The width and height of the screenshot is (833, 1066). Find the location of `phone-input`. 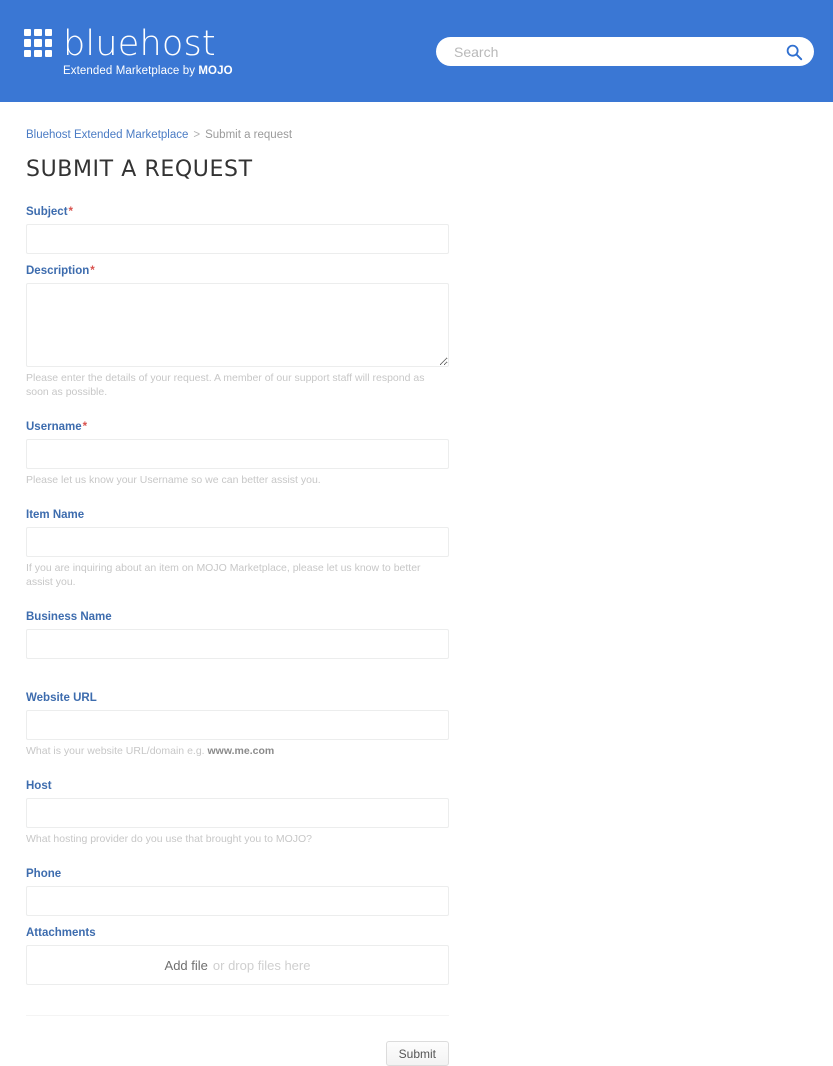

phone-input is located at coordinates (237, 901).